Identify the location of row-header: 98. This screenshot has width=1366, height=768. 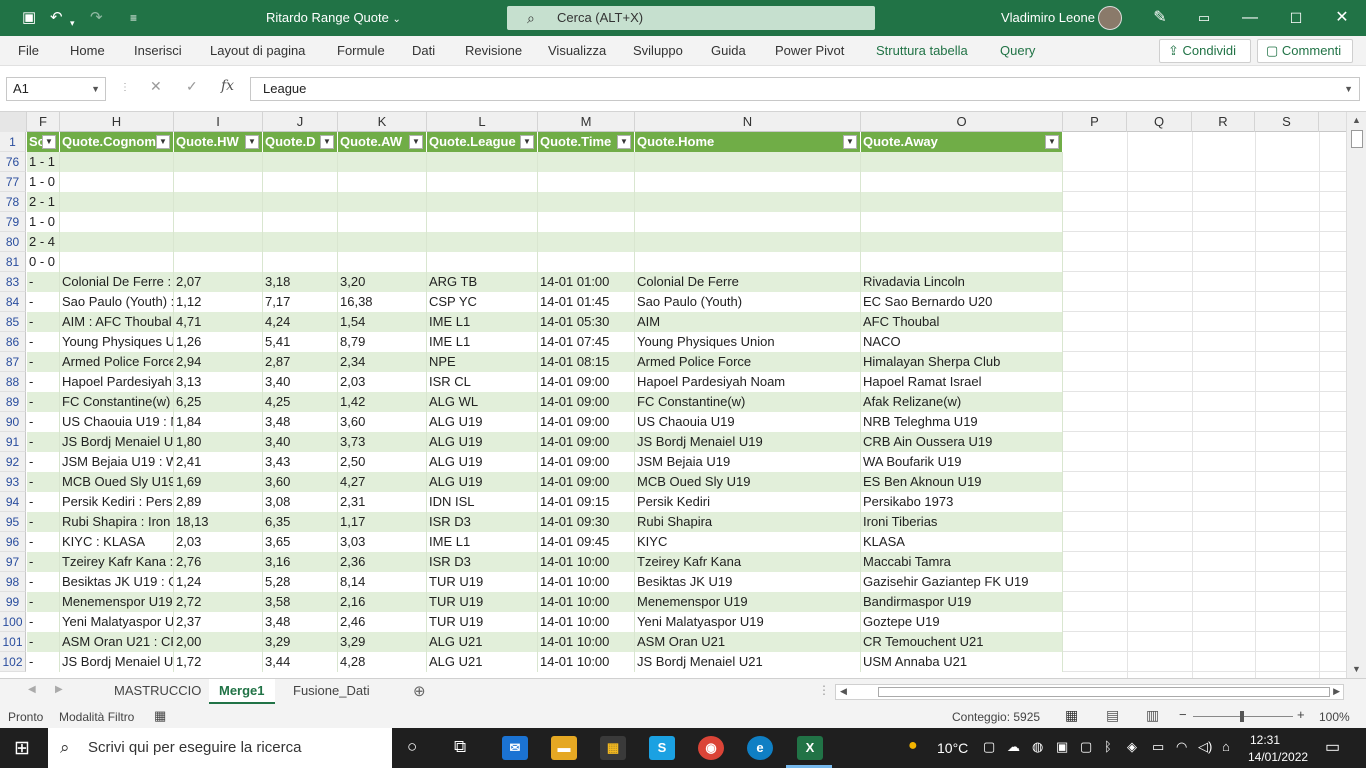
(13, 582).